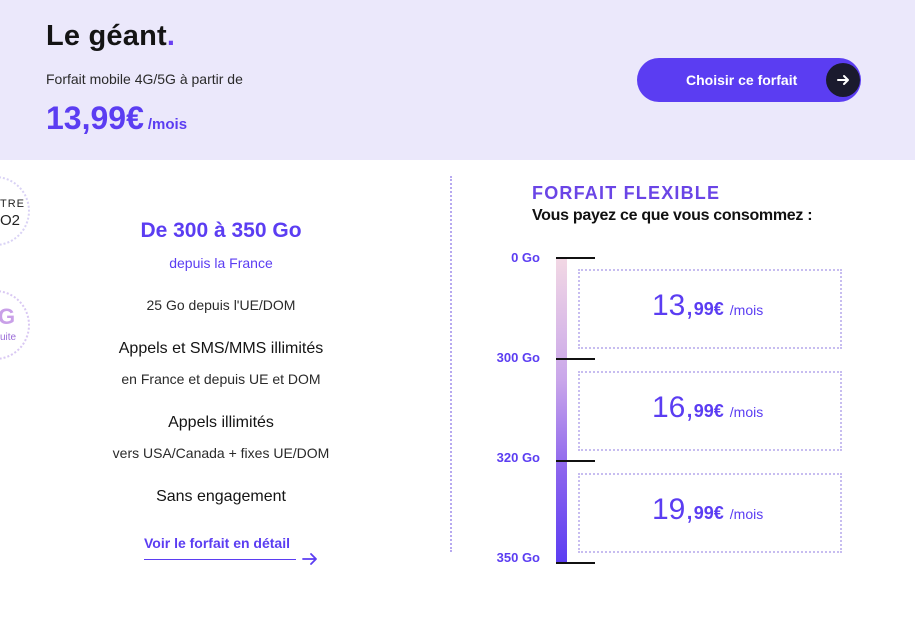 Image resolution: width=915 pixels, height=625 pixels. I want to click on intl-calls-sub: vers USA/Canada + fixes UE/DOM, so click(221, 453).